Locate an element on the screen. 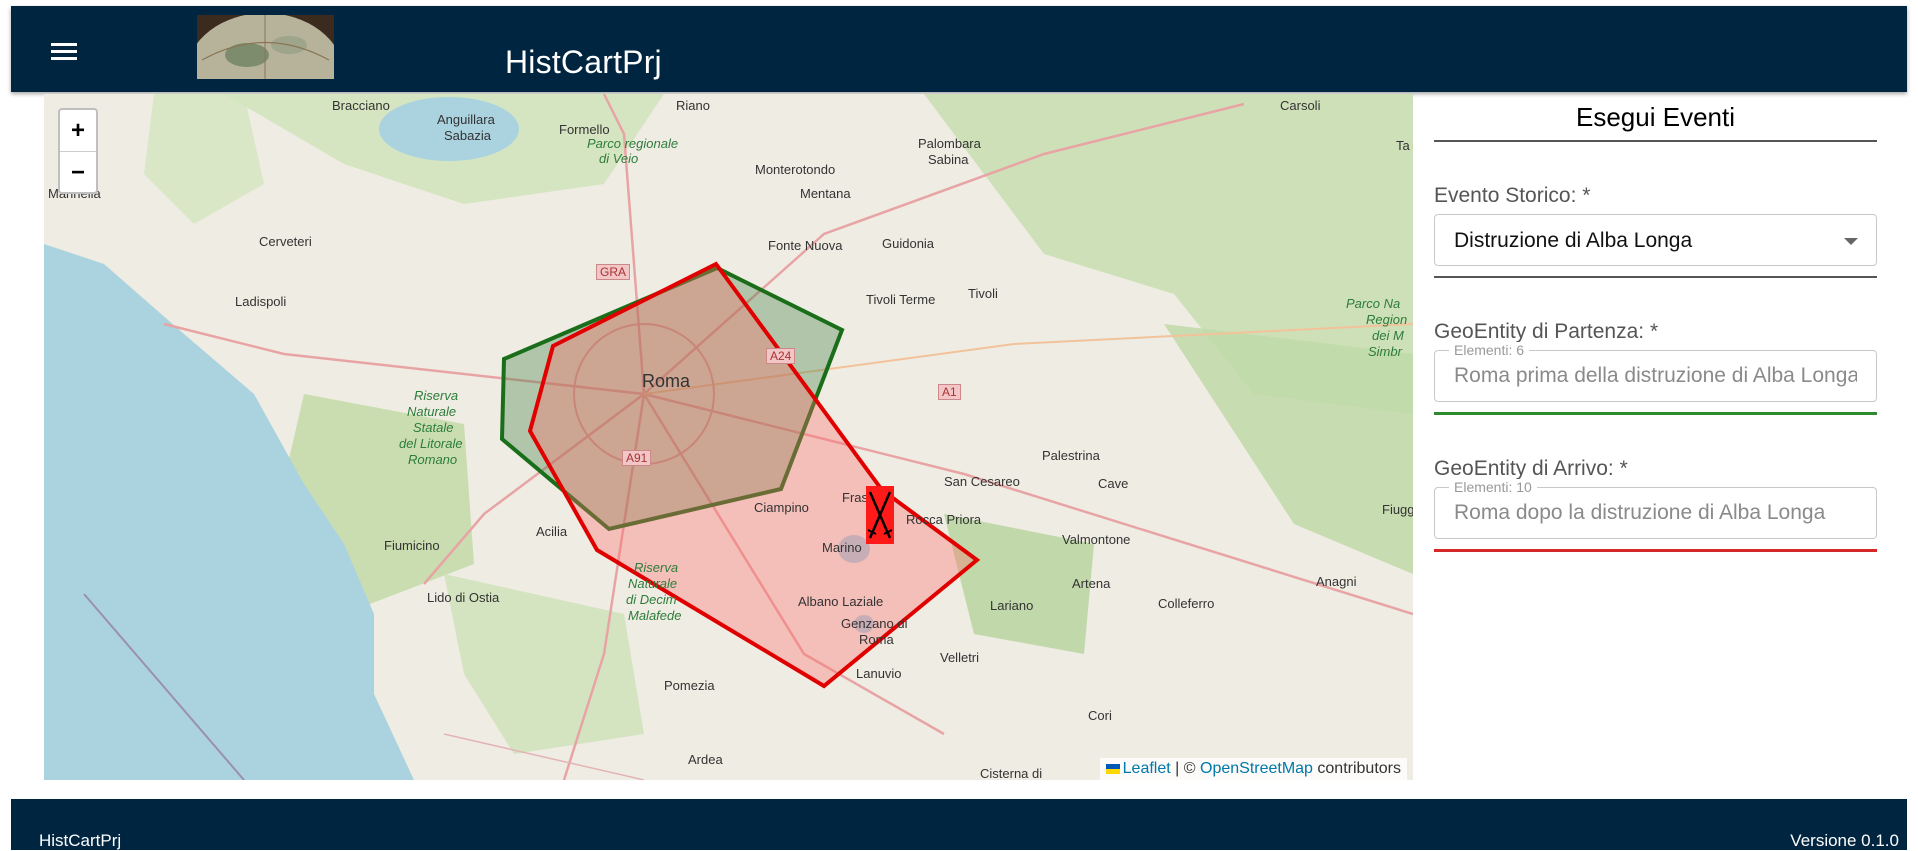 The width and height of the screenshot is (1918, 851). place-label: Malafede is located at coordinates (655, 615).